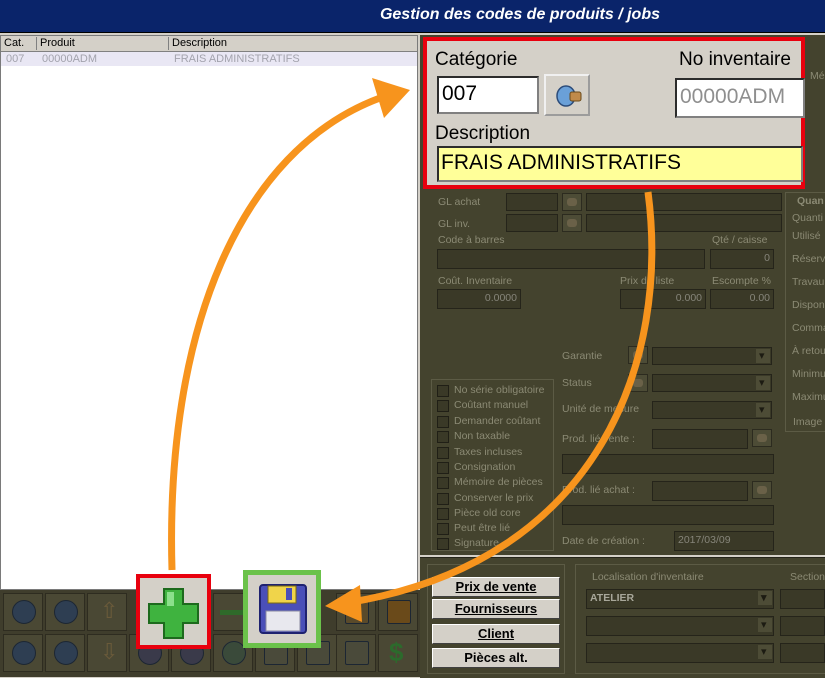 The height and width of the screenshot is (678, 825). What do you see at coordinates (806, 236) in the screenshot?
I see `utilise-label: Utilisé` at bounding box center [806, 236].